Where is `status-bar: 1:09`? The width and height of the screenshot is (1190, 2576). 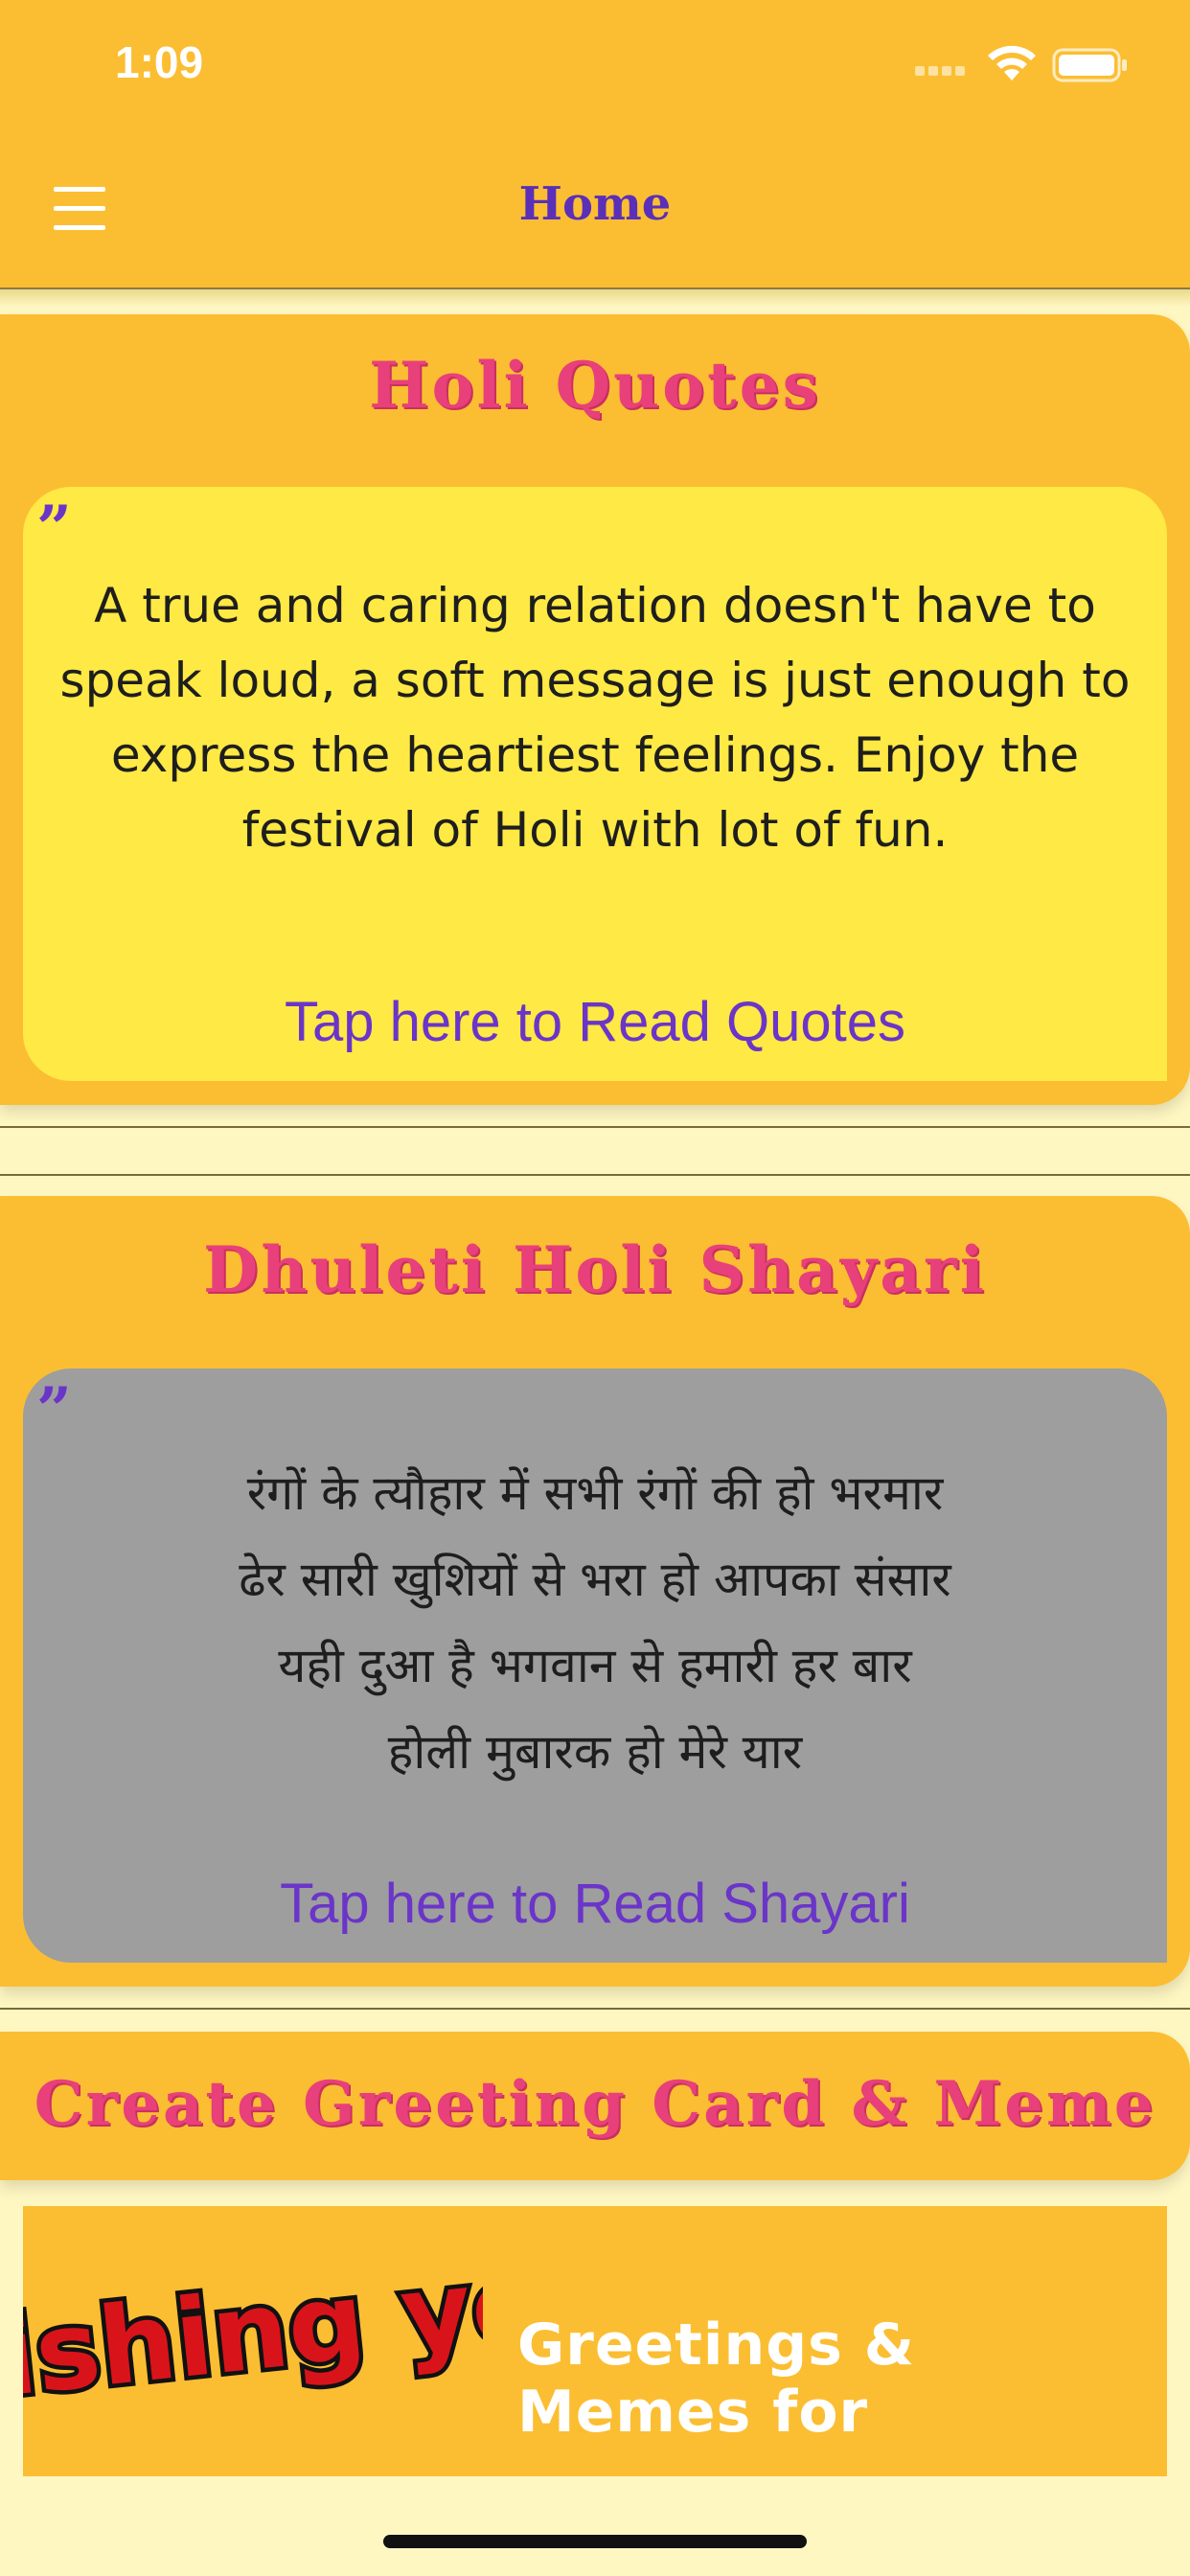
status-bar: 1:09 is located at coordinates (595, 67).